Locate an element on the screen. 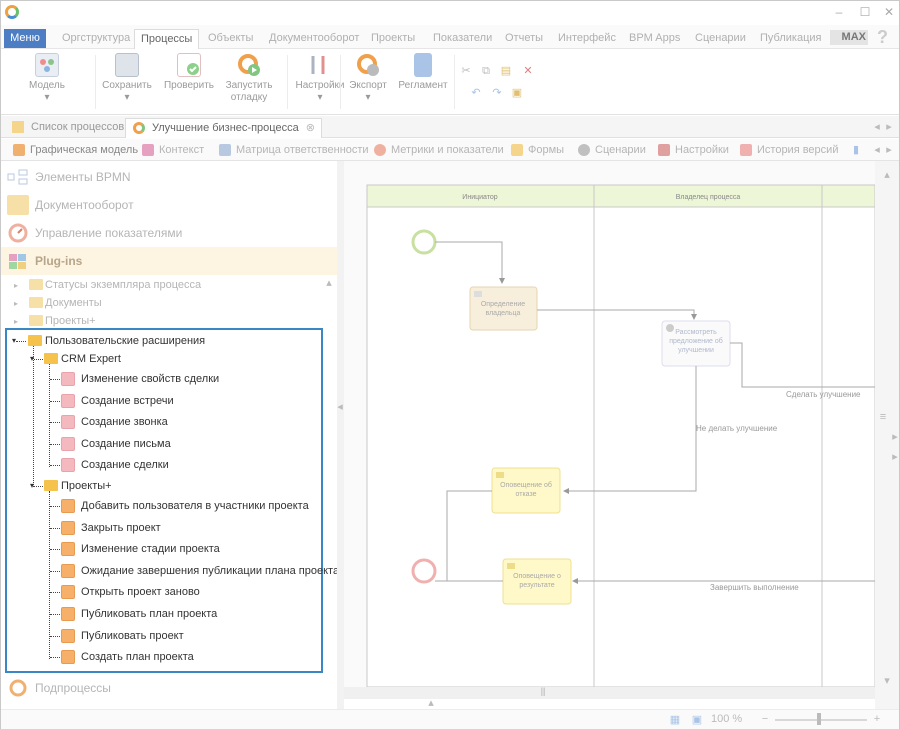  project-item: Публиковать план проекта is located at coordinates (139, 614).